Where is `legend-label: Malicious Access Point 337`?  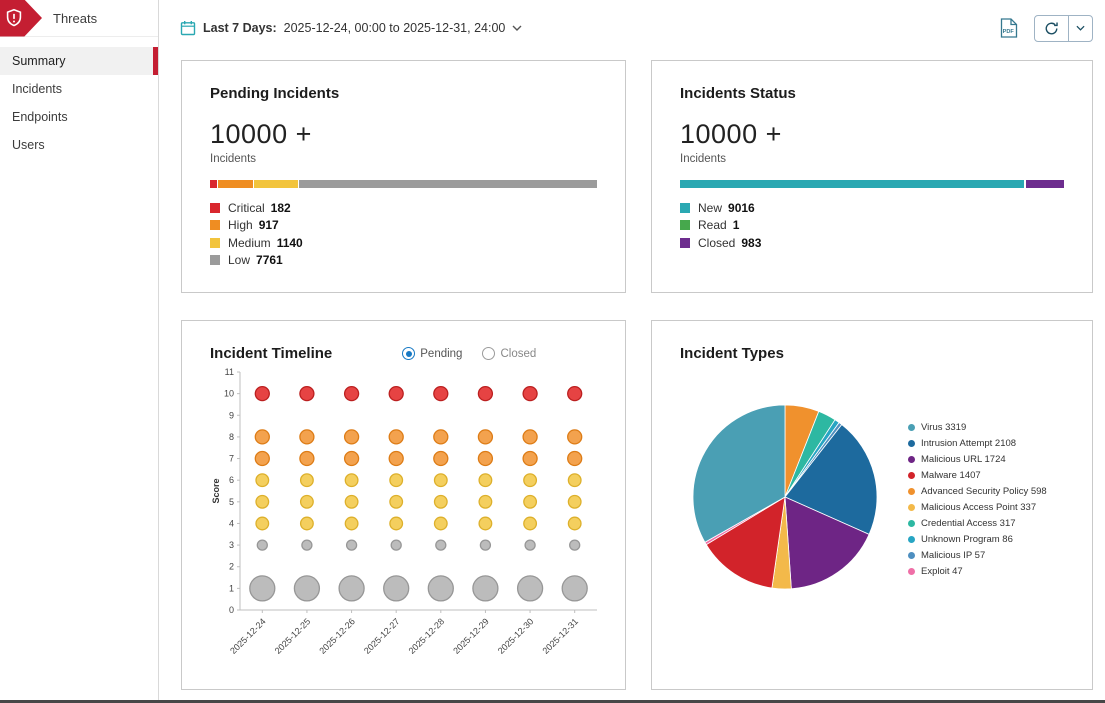 legend-label: Malicious Access Point 337 is located at coordinates (979, 507).